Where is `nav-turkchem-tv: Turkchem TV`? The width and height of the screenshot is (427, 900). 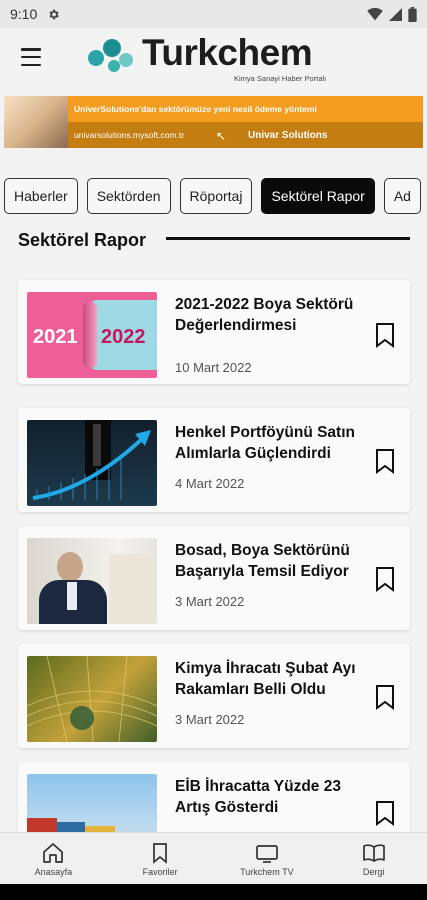 nav-turkchem-tv: Turkchem TV is located at coordinates (267, 858).